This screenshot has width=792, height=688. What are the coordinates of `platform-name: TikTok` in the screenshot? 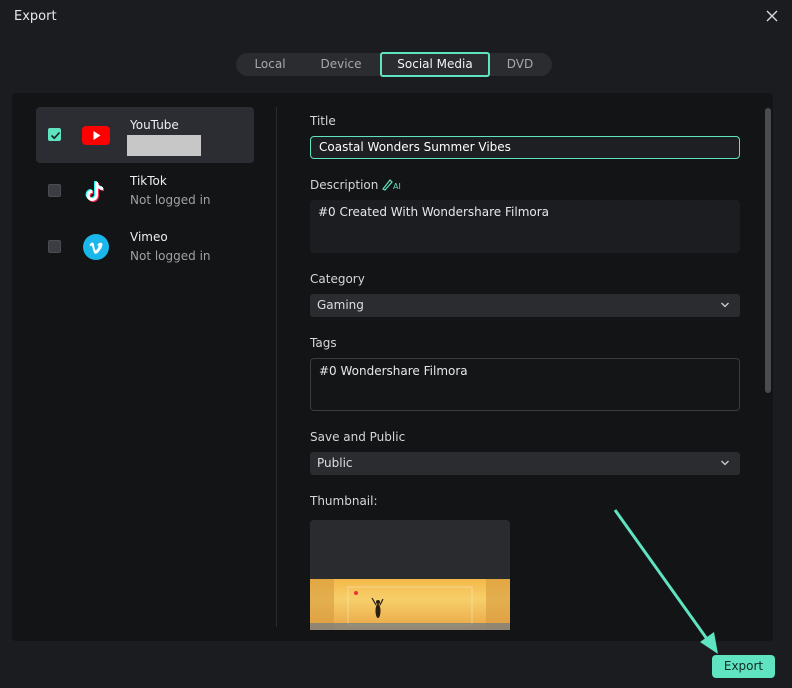 It's located at (148, 181).